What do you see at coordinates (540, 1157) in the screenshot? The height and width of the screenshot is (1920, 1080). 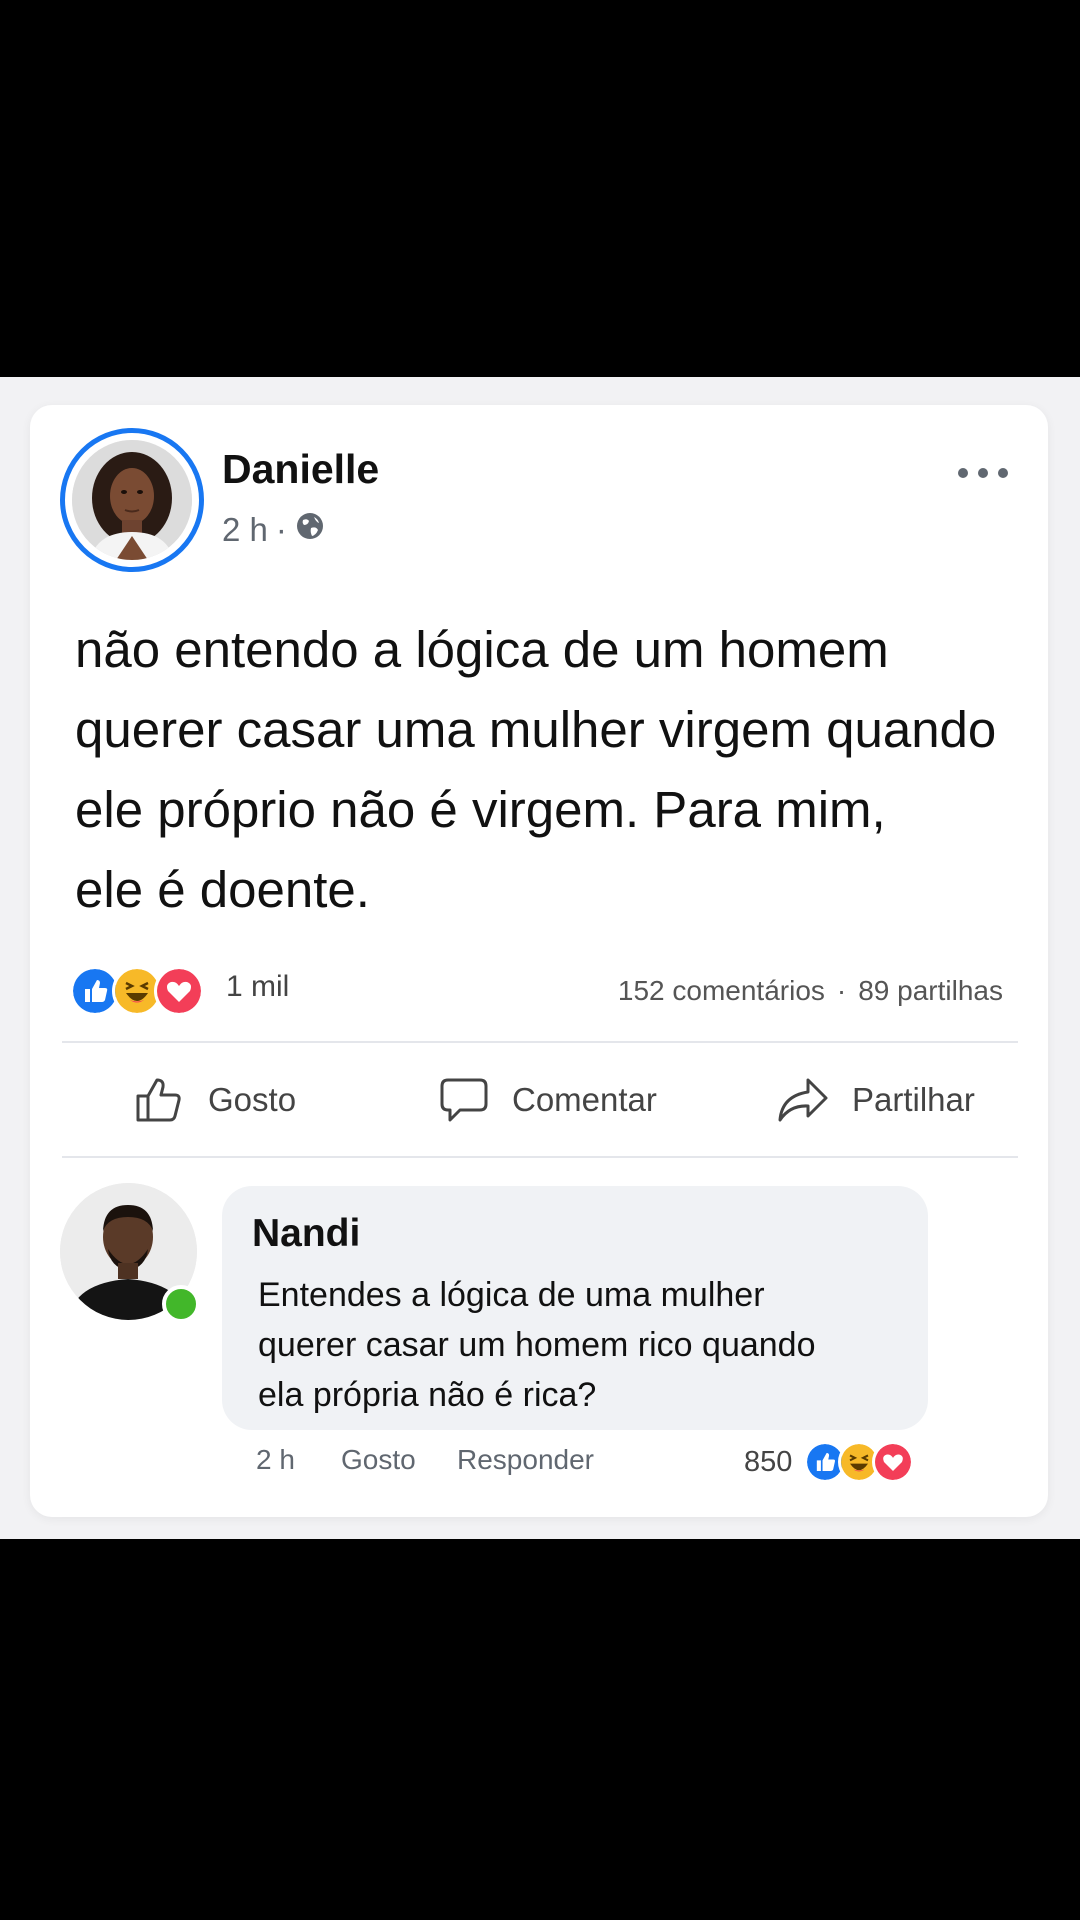 I see `divider-bottom` at bounding box center [540, 1157].